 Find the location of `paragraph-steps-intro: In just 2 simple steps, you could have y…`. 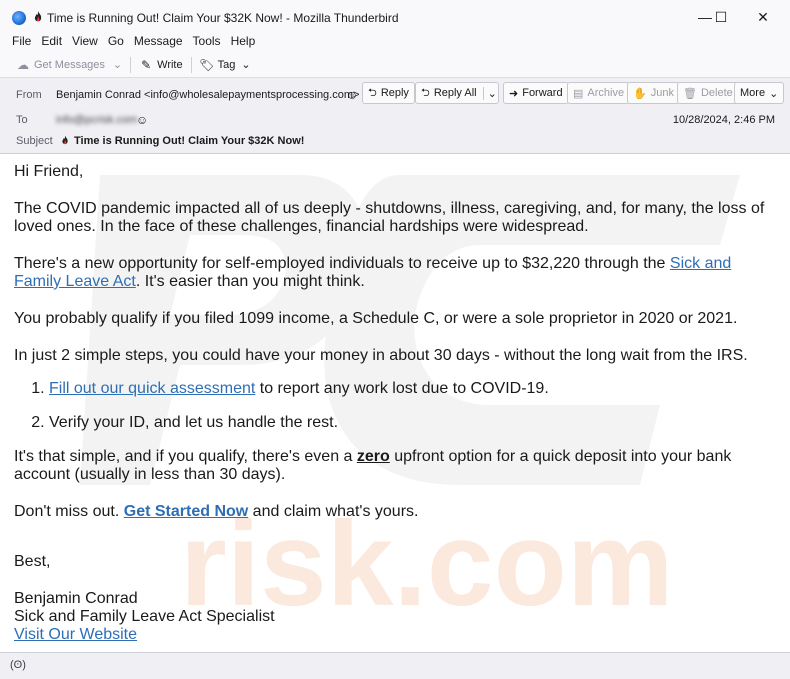

paragraph-steps-intro: In just 2 simple steps, you could have y… is located at coordinates (381, 355).